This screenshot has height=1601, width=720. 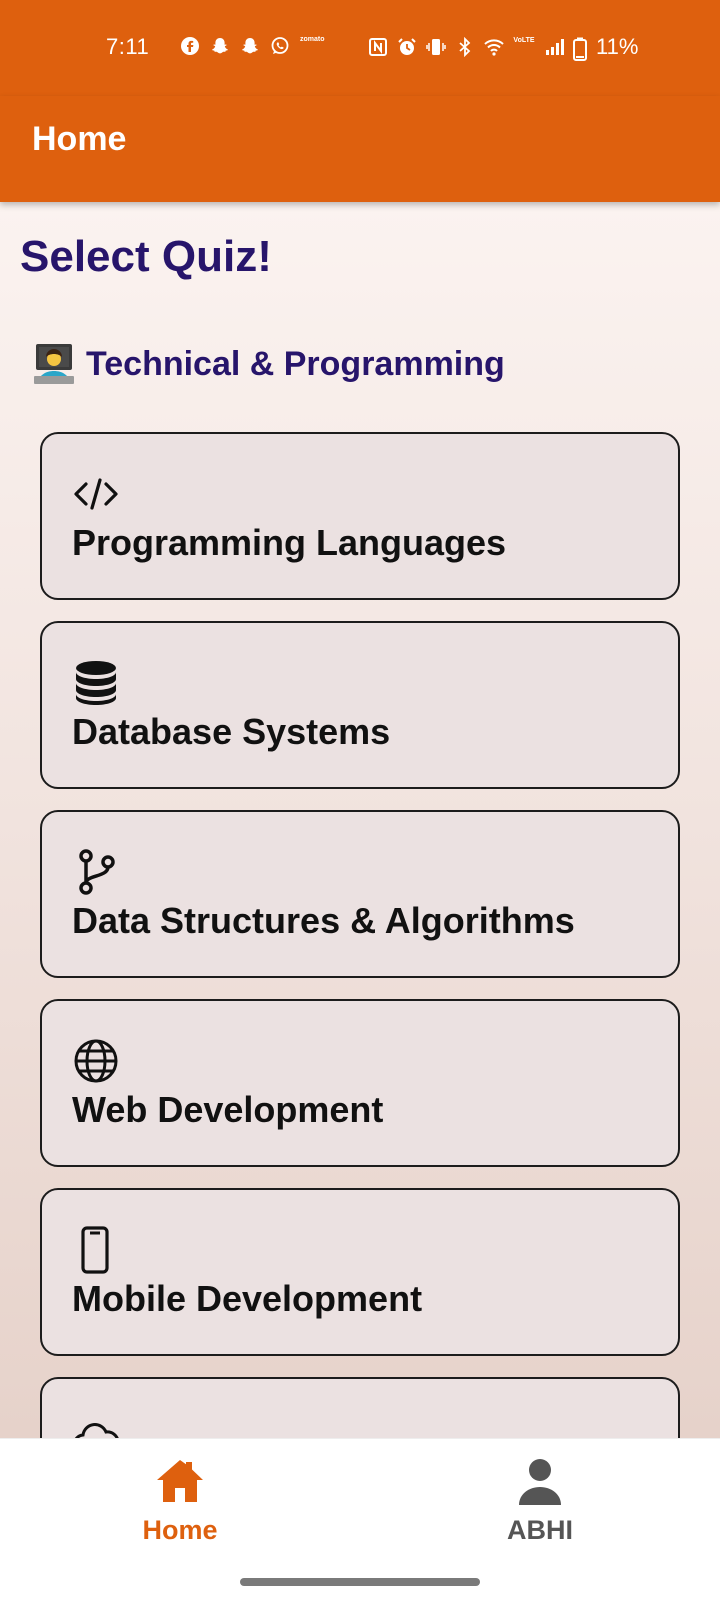 I want to click on nav-item-profile: ABHI, so click(x=540, y=1500).